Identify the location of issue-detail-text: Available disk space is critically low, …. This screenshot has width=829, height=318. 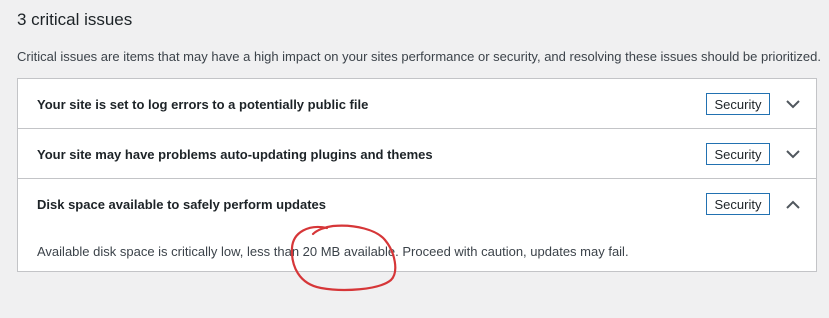
(333, 251).